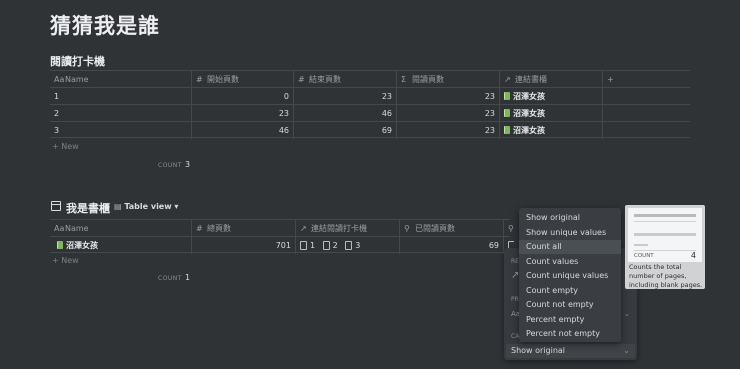  Describe the element at coordinates (646, 79) in the screenshot. I see `add-column-button: +` at that location.